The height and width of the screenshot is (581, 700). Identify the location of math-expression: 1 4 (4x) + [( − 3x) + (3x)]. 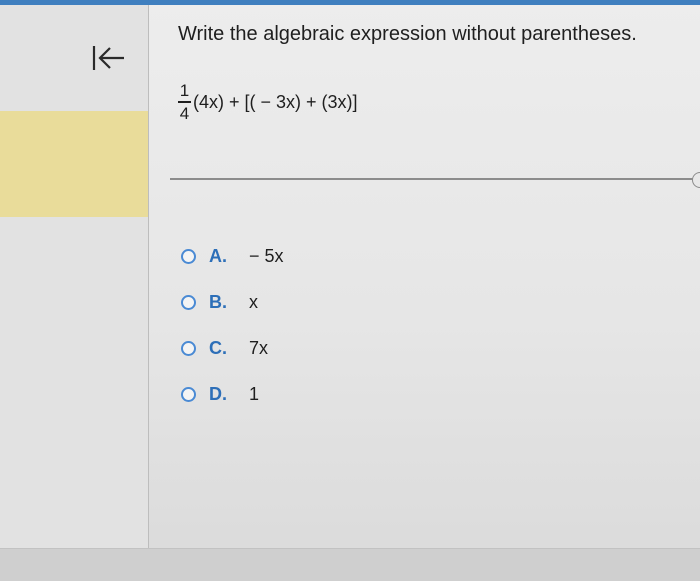
(268, 102).